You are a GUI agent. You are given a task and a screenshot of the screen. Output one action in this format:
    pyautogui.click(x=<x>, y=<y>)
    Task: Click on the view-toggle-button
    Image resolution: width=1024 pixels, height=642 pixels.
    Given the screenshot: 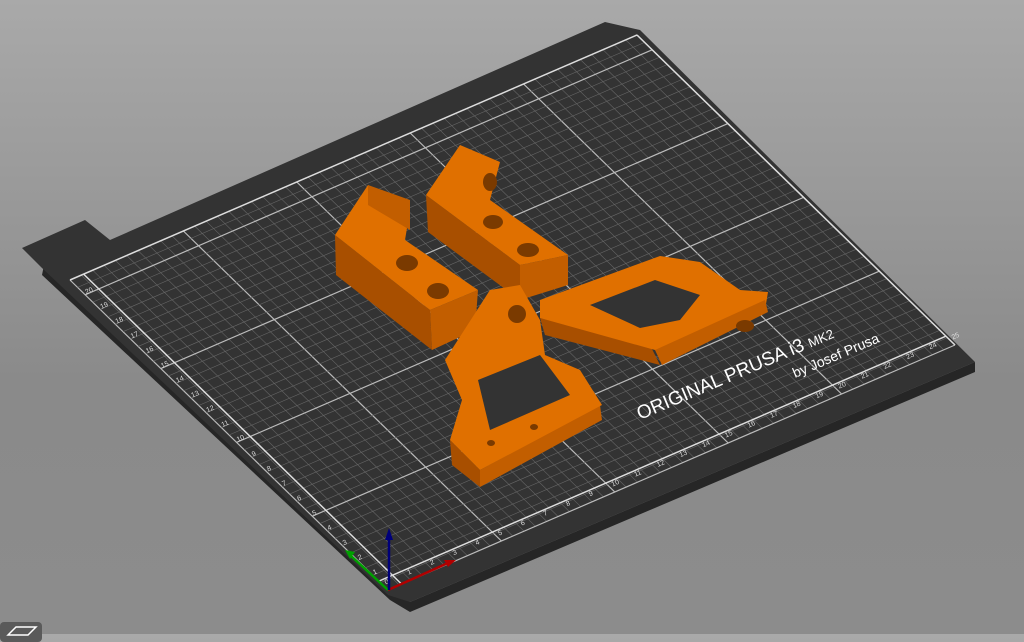 What is the action you would take?
    pyautogui.click(x=21, y=632)
    